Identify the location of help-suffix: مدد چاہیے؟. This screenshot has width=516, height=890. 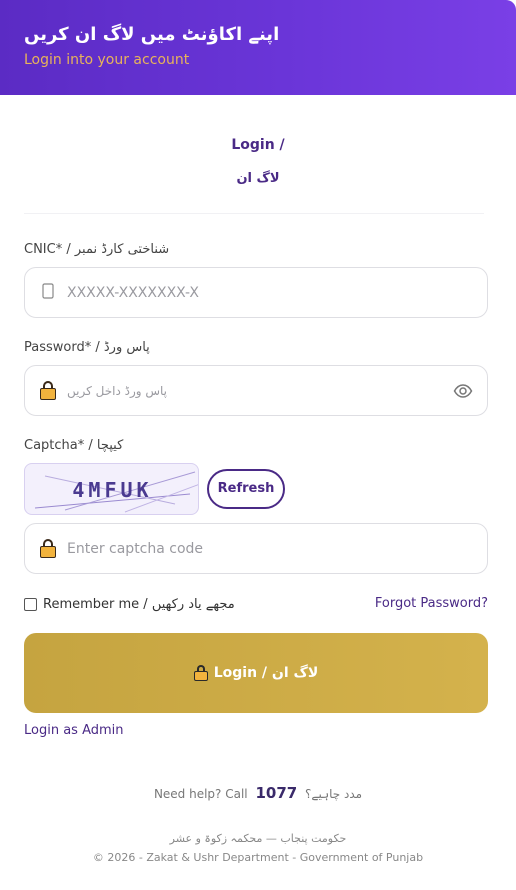
(334, 794).